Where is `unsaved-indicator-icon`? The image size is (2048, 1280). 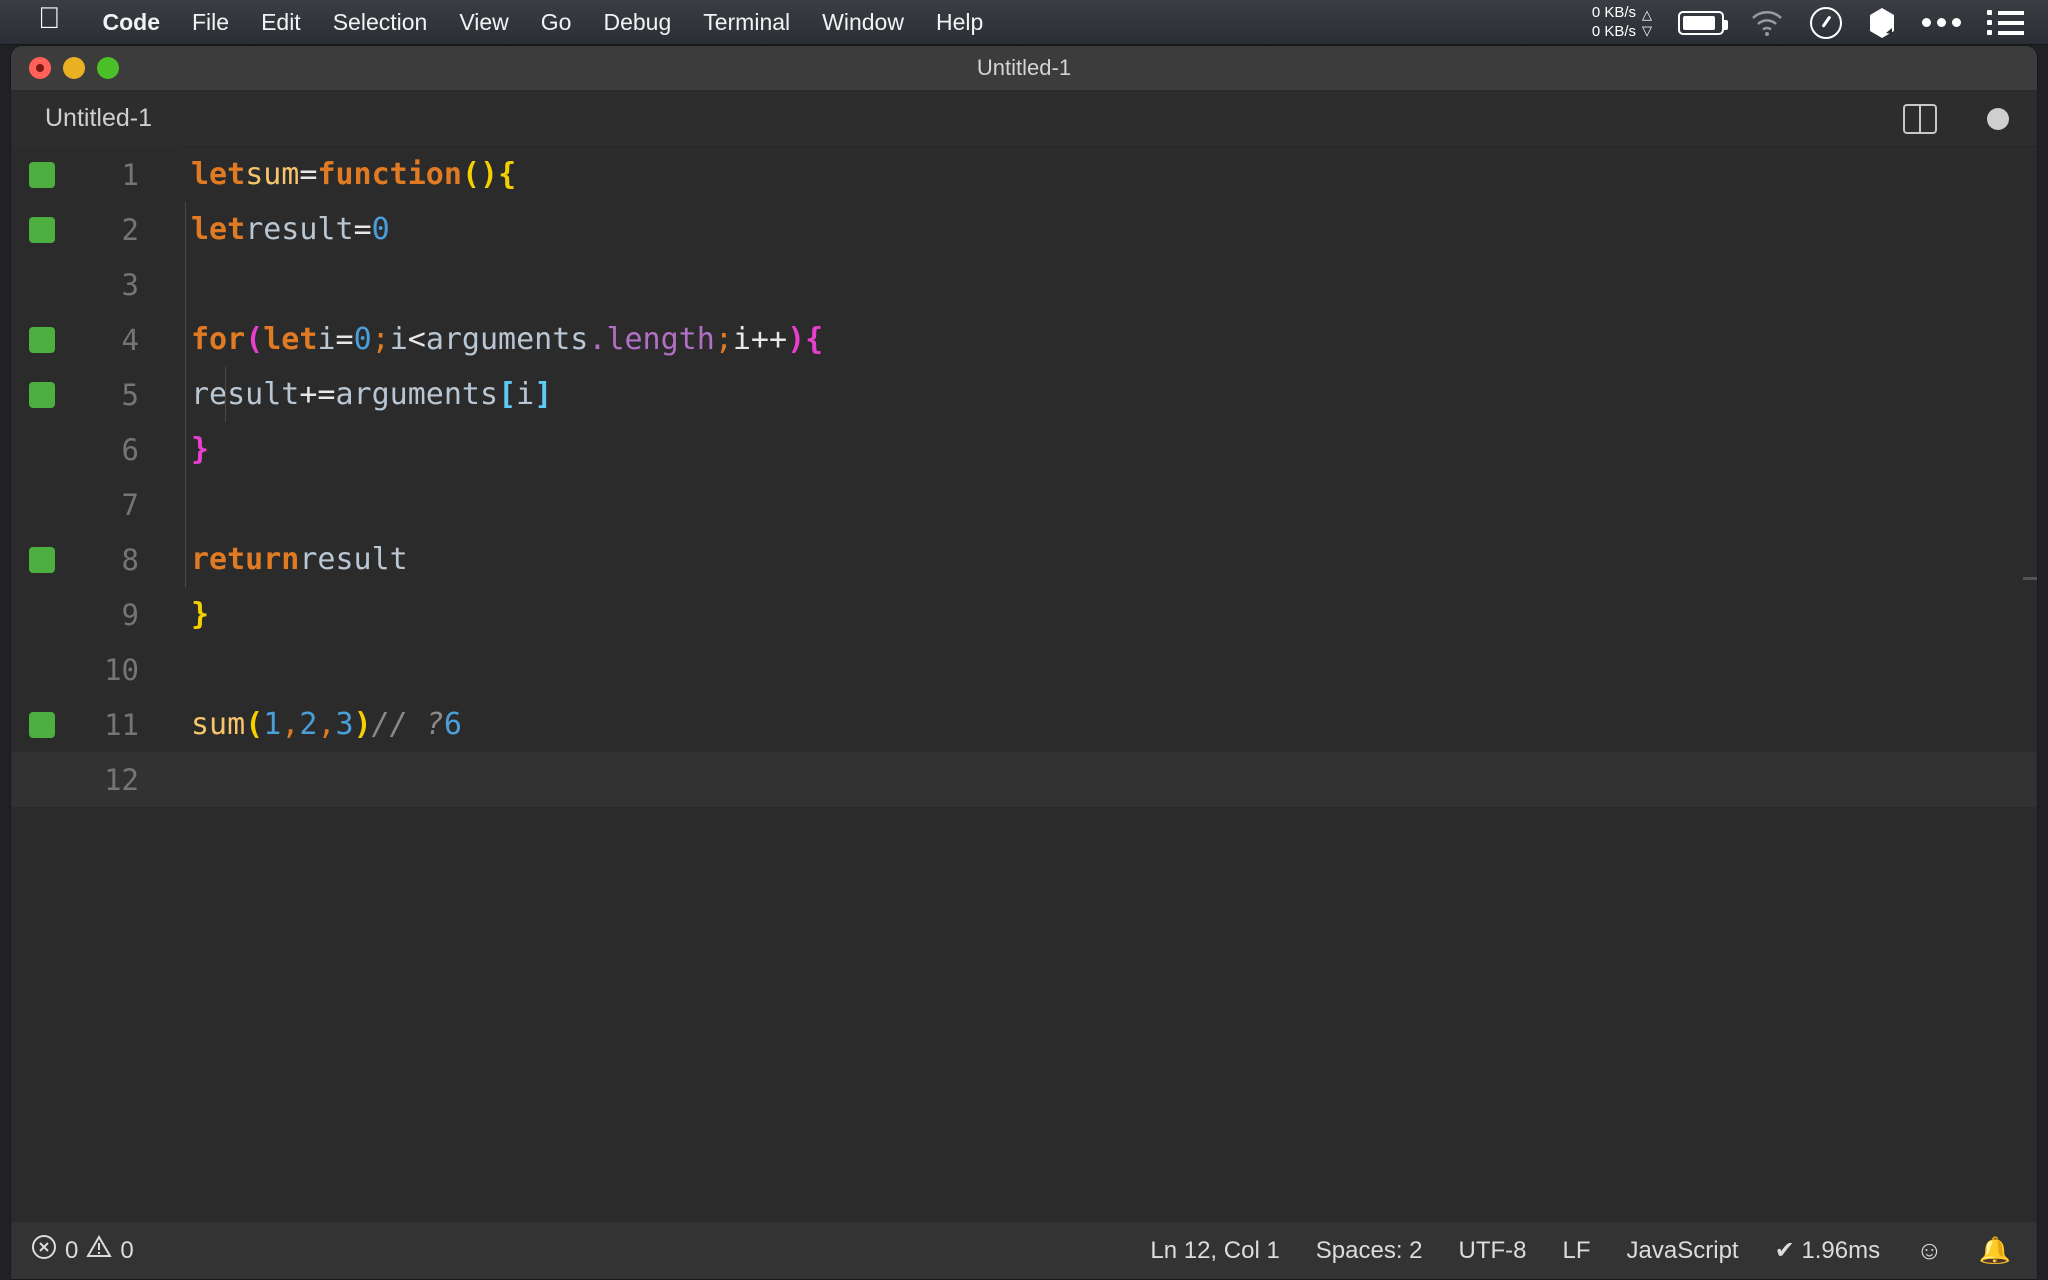 unsaved-indicator-icon is located at coordinates (1998, 118).